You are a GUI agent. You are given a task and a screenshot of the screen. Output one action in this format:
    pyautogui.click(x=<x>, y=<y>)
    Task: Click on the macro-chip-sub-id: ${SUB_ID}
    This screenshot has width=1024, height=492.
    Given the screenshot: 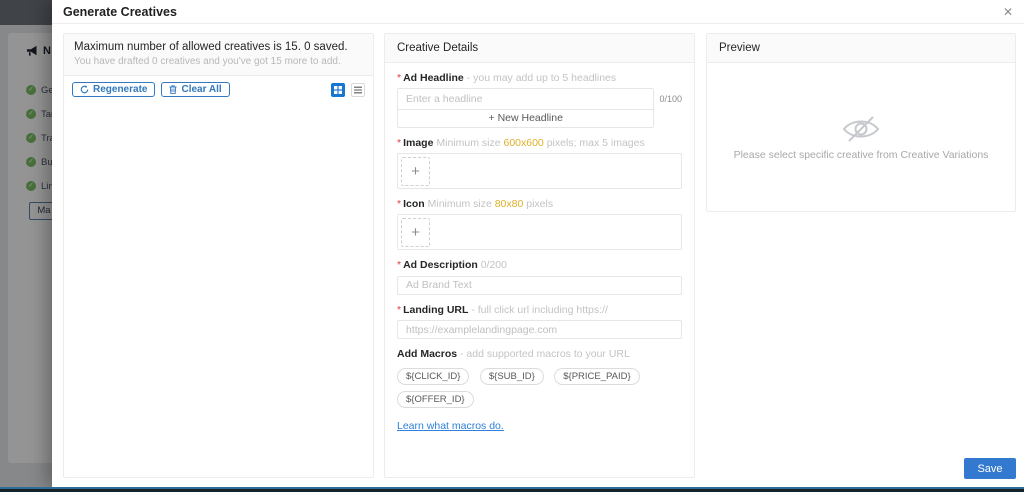 What is the action you would take?
    pyautogui.click(x=511, y=376)
    